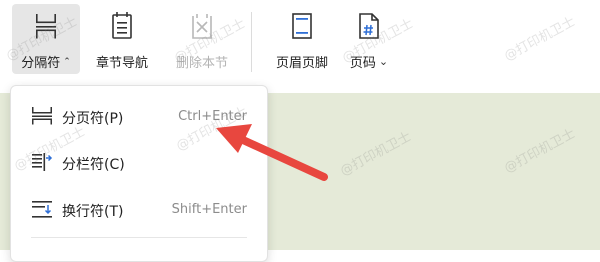 Image resolution: width=600 pixels, height=262 pixels. I want to click on toolbar-divider, so click(251, 42).